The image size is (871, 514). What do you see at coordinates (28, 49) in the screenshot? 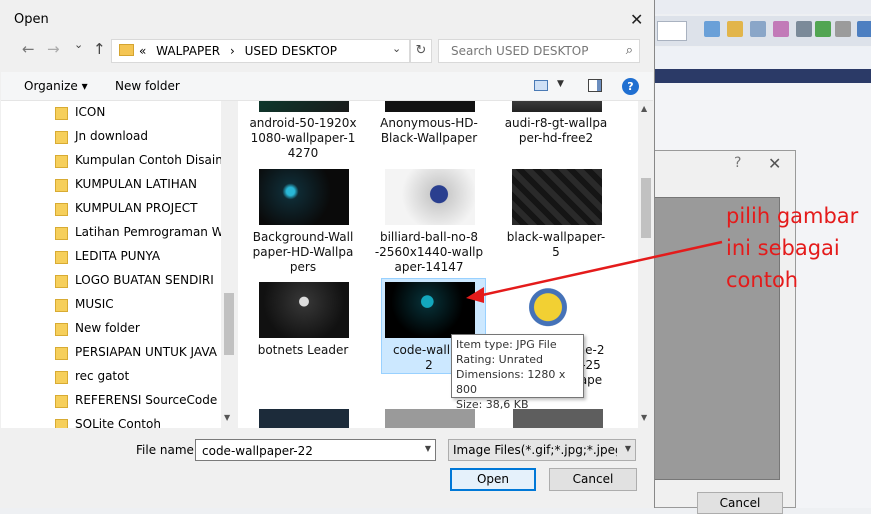
I see `back-arrow-icon: ←` at bounding box center [28, 49].